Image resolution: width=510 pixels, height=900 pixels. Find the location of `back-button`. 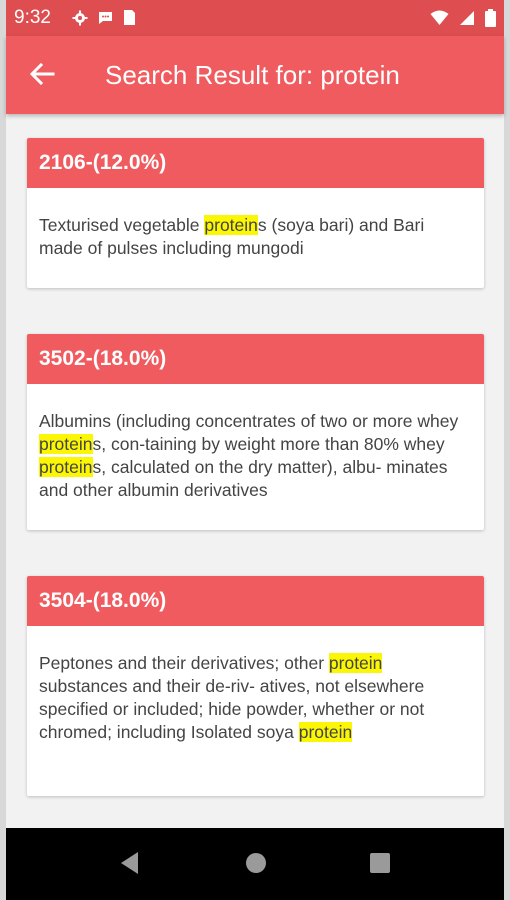

back-button is located at coordinates (42, 76).